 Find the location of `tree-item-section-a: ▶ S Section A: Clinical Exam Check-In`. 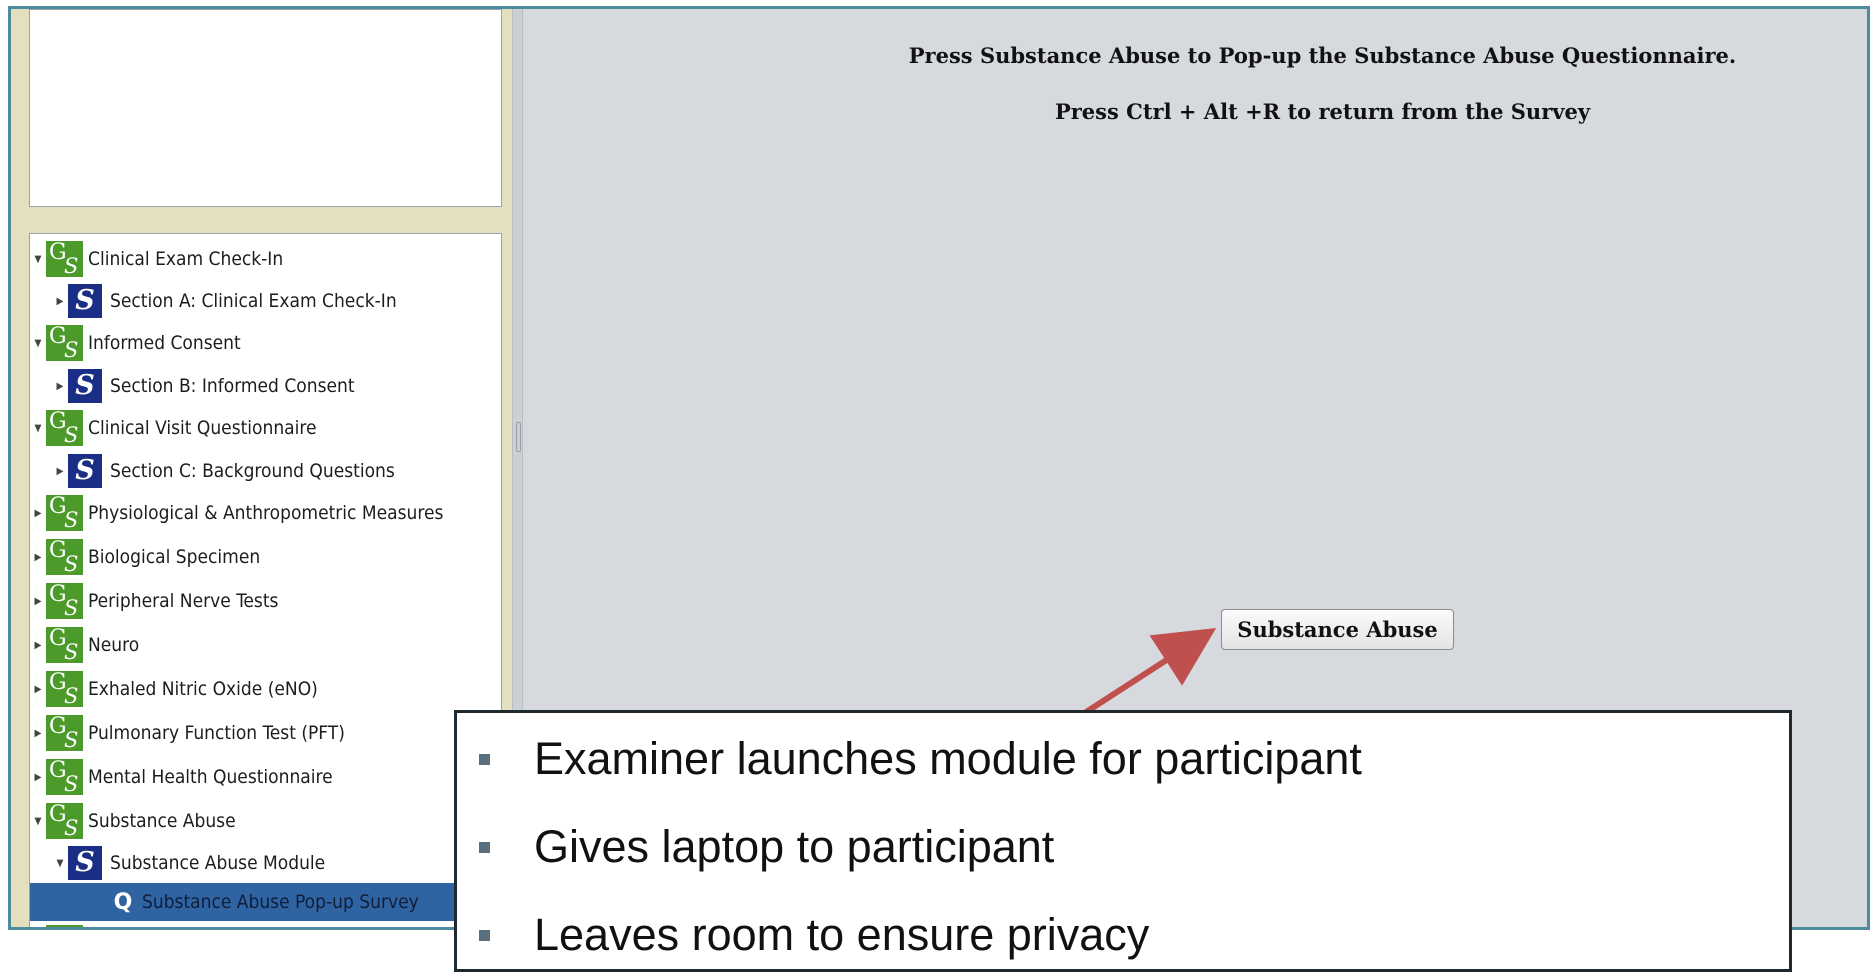

tree-item-section-a: ▶ S Section A: Clinical Exam Check-In is located at coordinates (265, 301).